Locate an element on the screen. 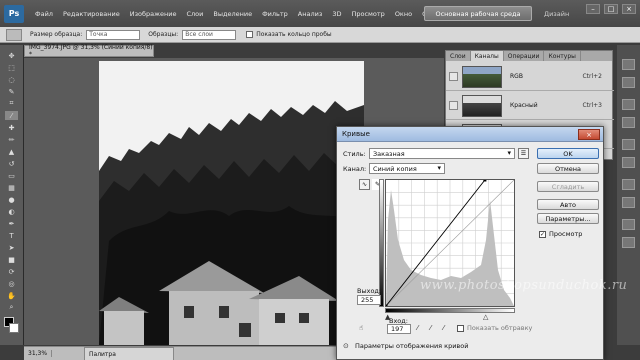 This screenshot has width=640, height=360. menu-filter: Фильтр is located at coordinates (275, 14).